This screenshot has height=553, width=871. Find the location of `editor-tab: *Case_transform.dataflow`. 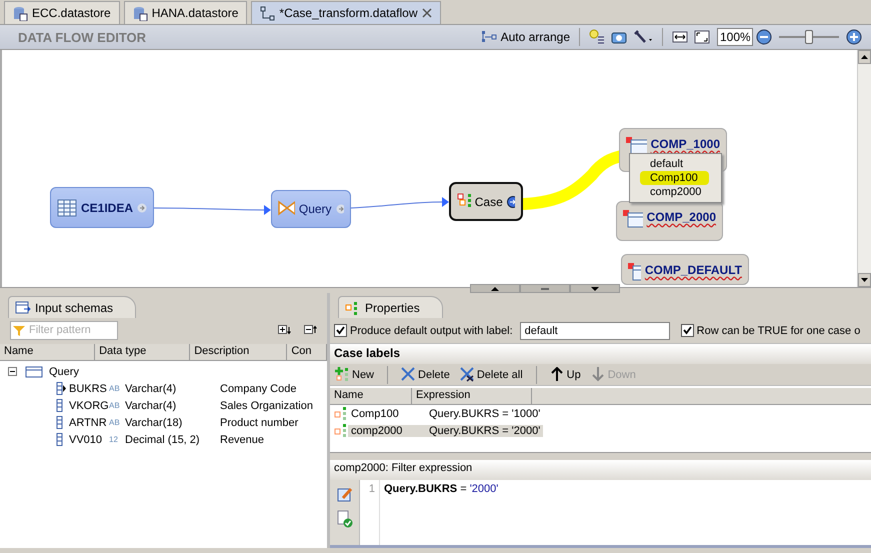

editor-tab: *Case_transform.dataflow is located at coordinates (345, 12).